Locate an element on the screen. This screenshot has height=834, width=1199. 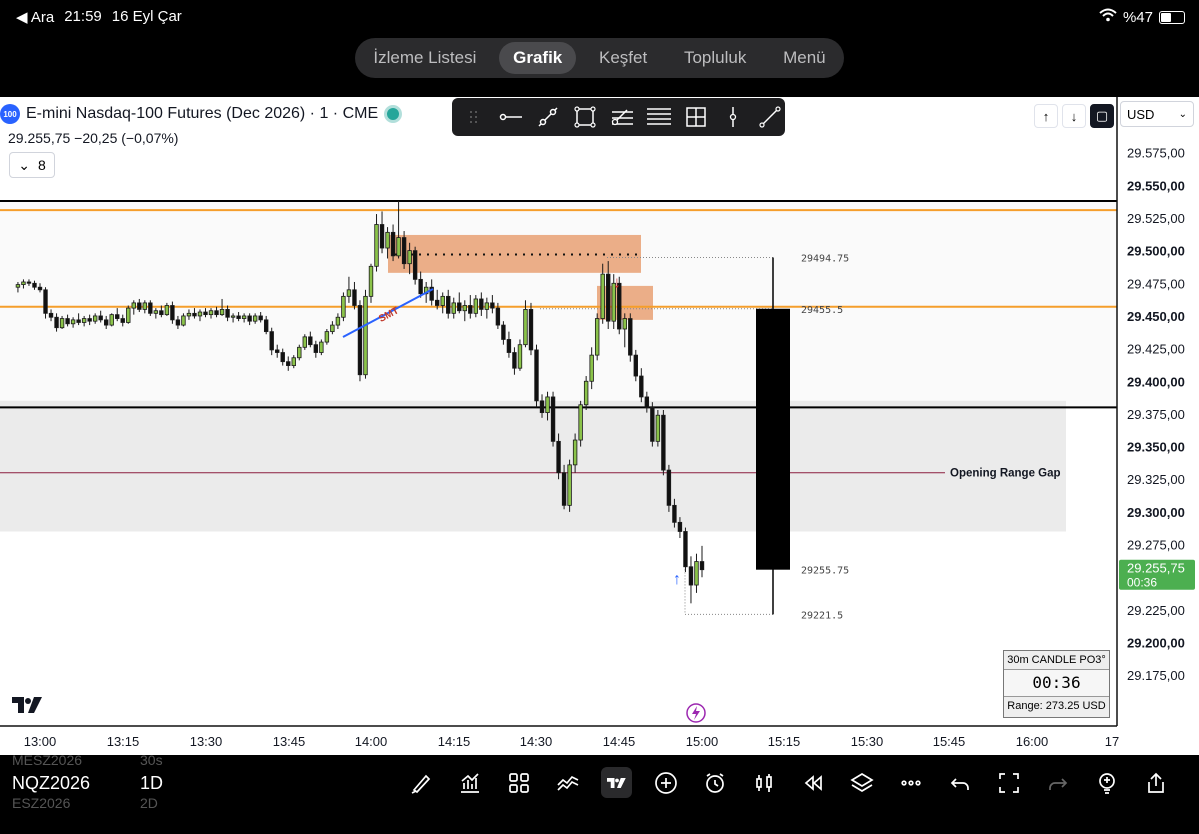
market-status-icon is located at coordinates (393, 114).